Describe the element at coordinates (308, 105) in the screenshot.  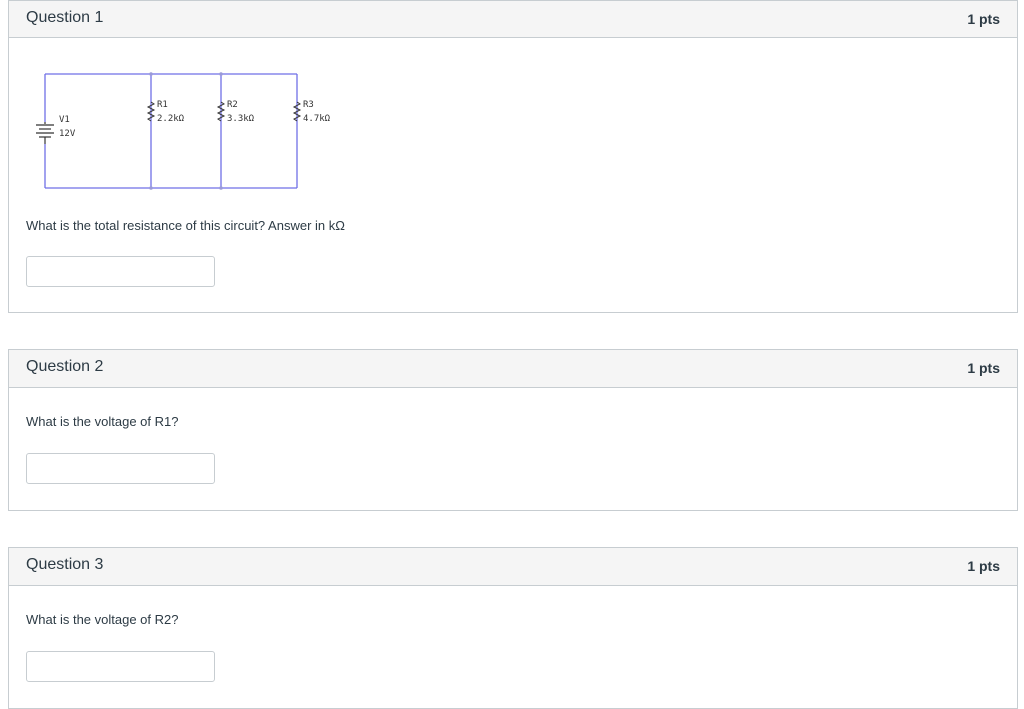
I see `r3-name: R3` at that location.